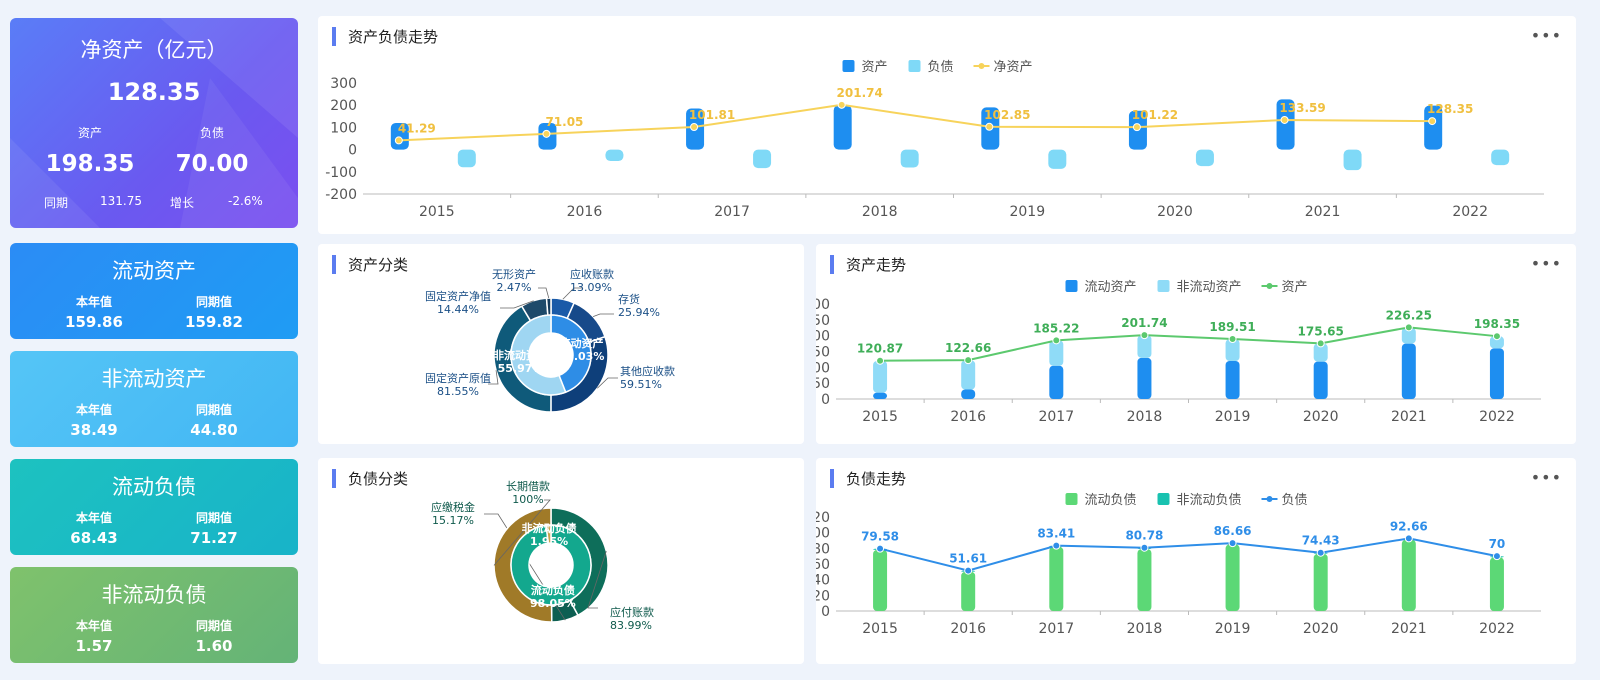 Image resolution: width=1600 pixels, height=680 pixels. What do you see at coordinates (1302, 108) in the screenshot?
I see `data-label: 133.59` at bounding box center [1302, 108].